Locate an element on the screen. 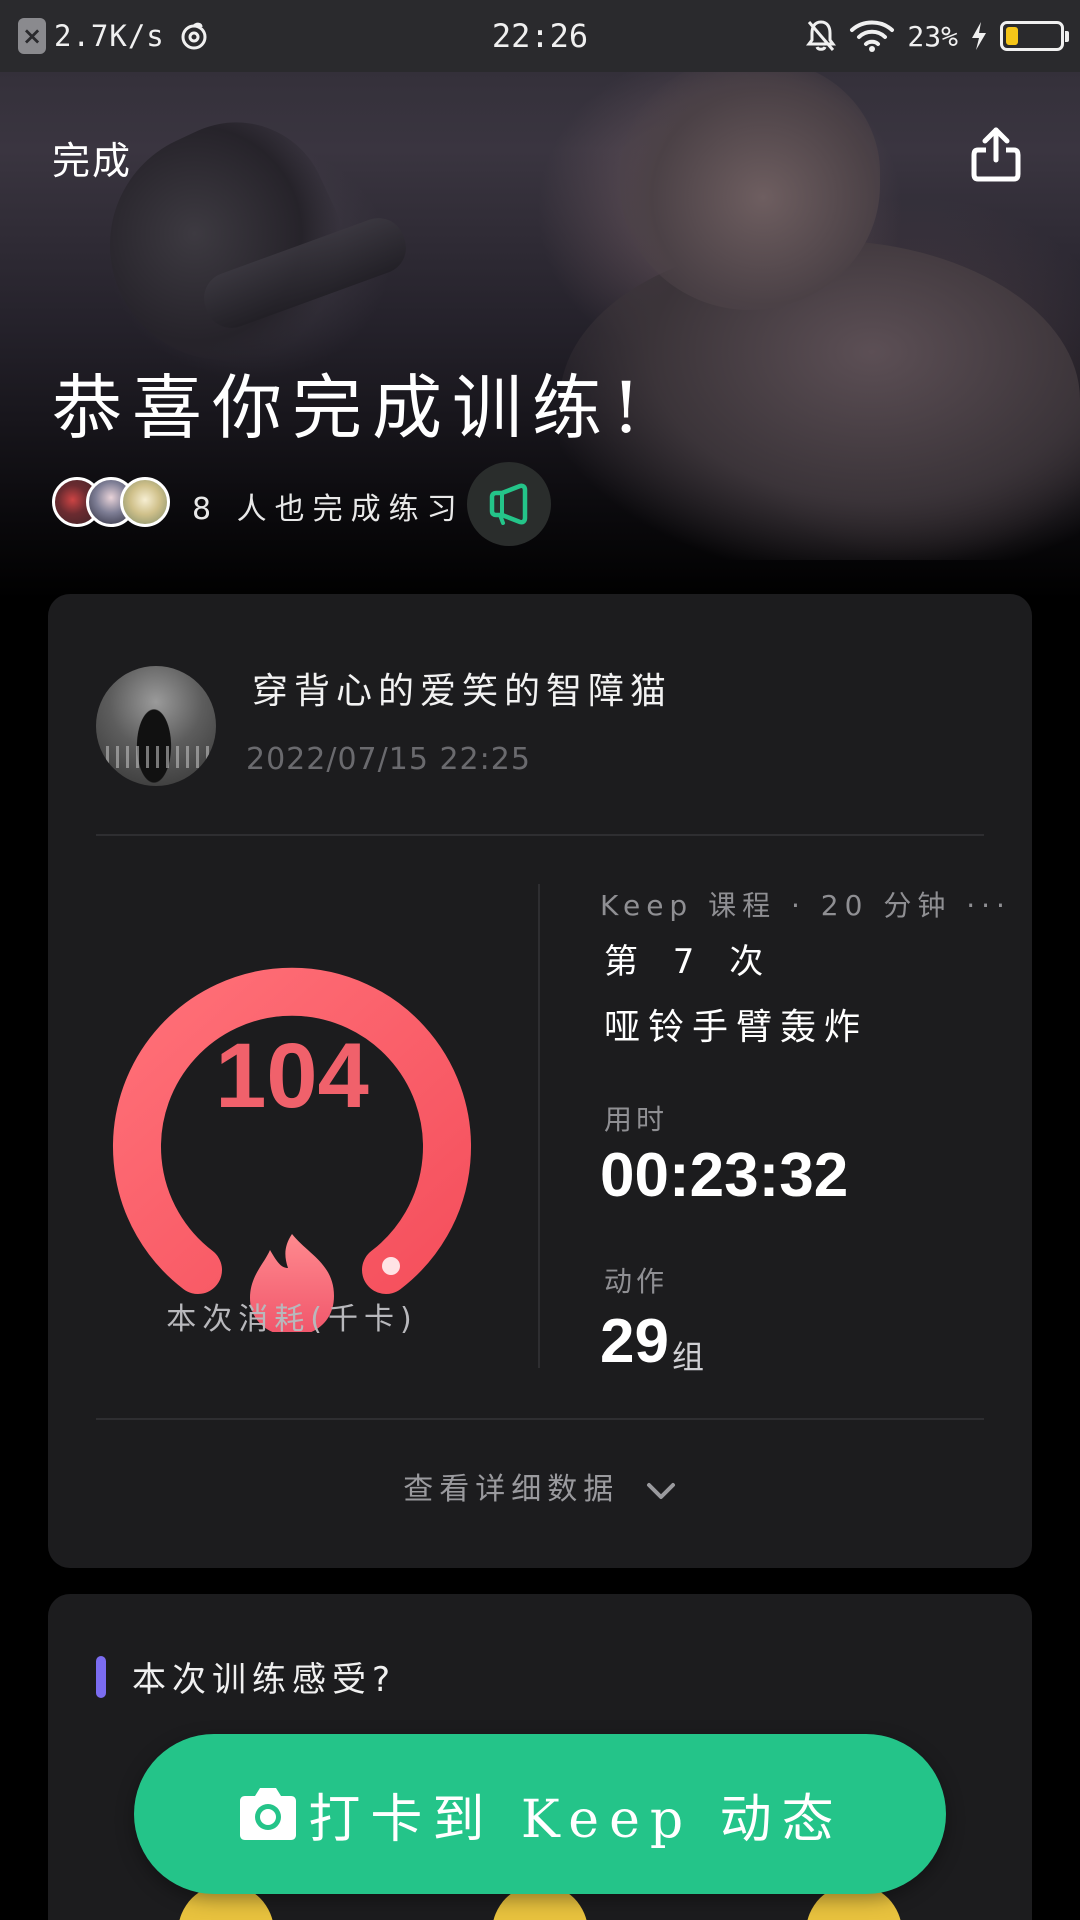  session-count: 第 7 次 is located at coordinates (690, 962).